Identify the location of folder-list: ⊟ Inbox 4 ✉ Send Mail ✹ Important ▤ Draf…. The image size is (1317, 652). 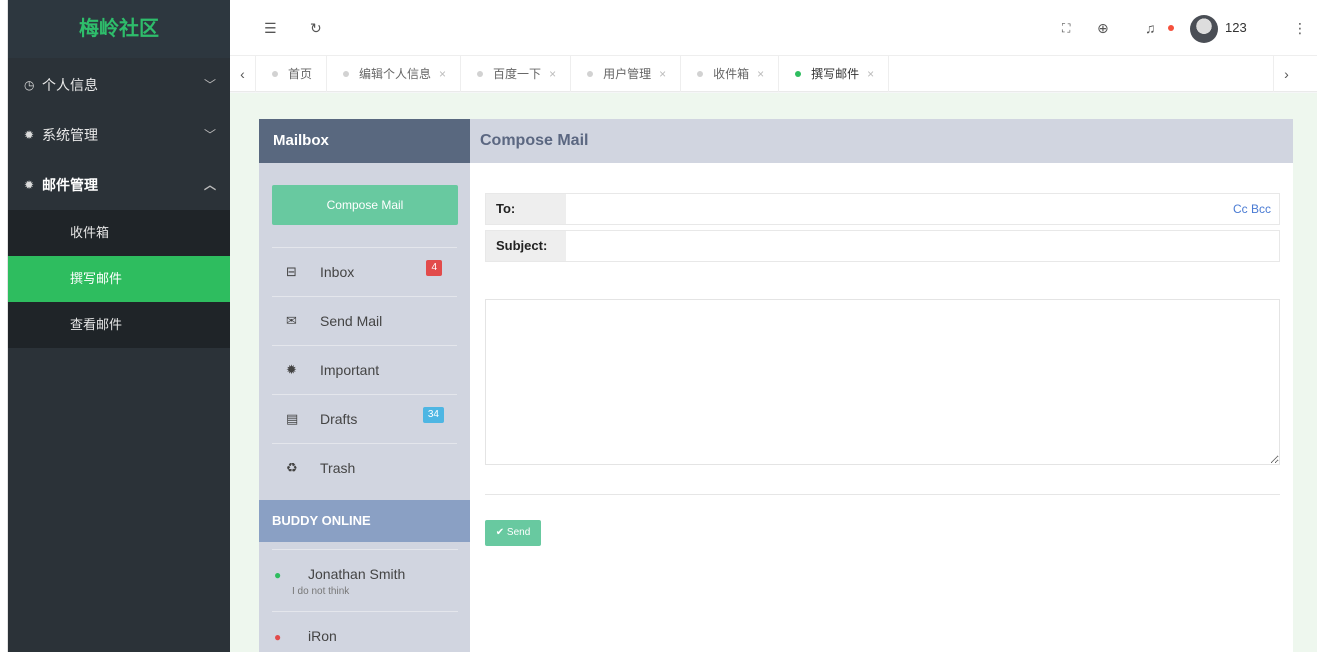
(364, 369).